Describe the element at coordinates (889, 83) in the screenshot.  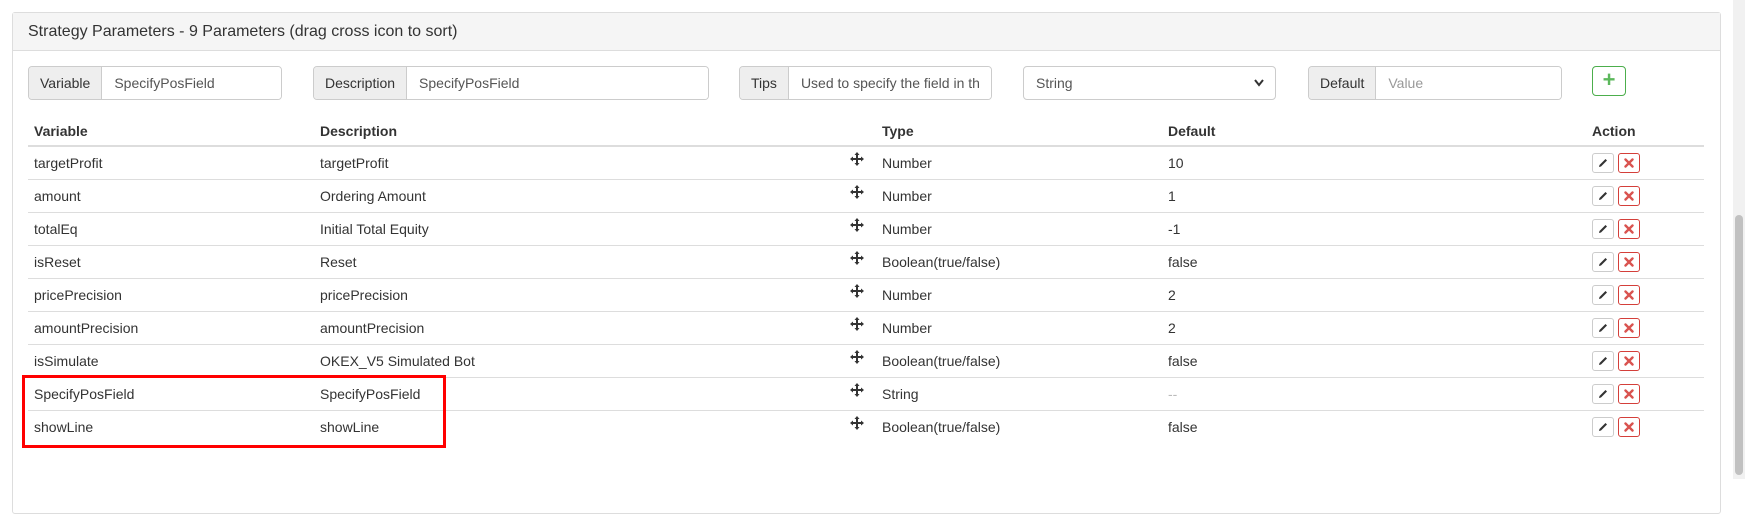
I see `tips-input` at that location.